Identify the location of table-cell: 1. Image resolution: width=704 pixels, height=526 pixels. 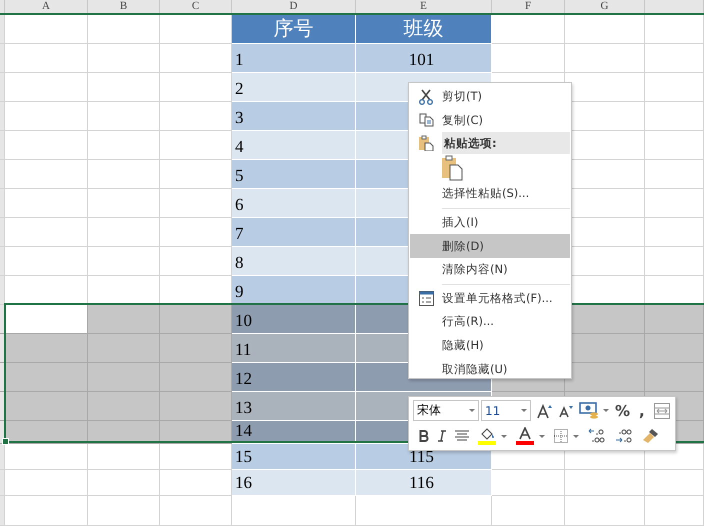
(294, 58).